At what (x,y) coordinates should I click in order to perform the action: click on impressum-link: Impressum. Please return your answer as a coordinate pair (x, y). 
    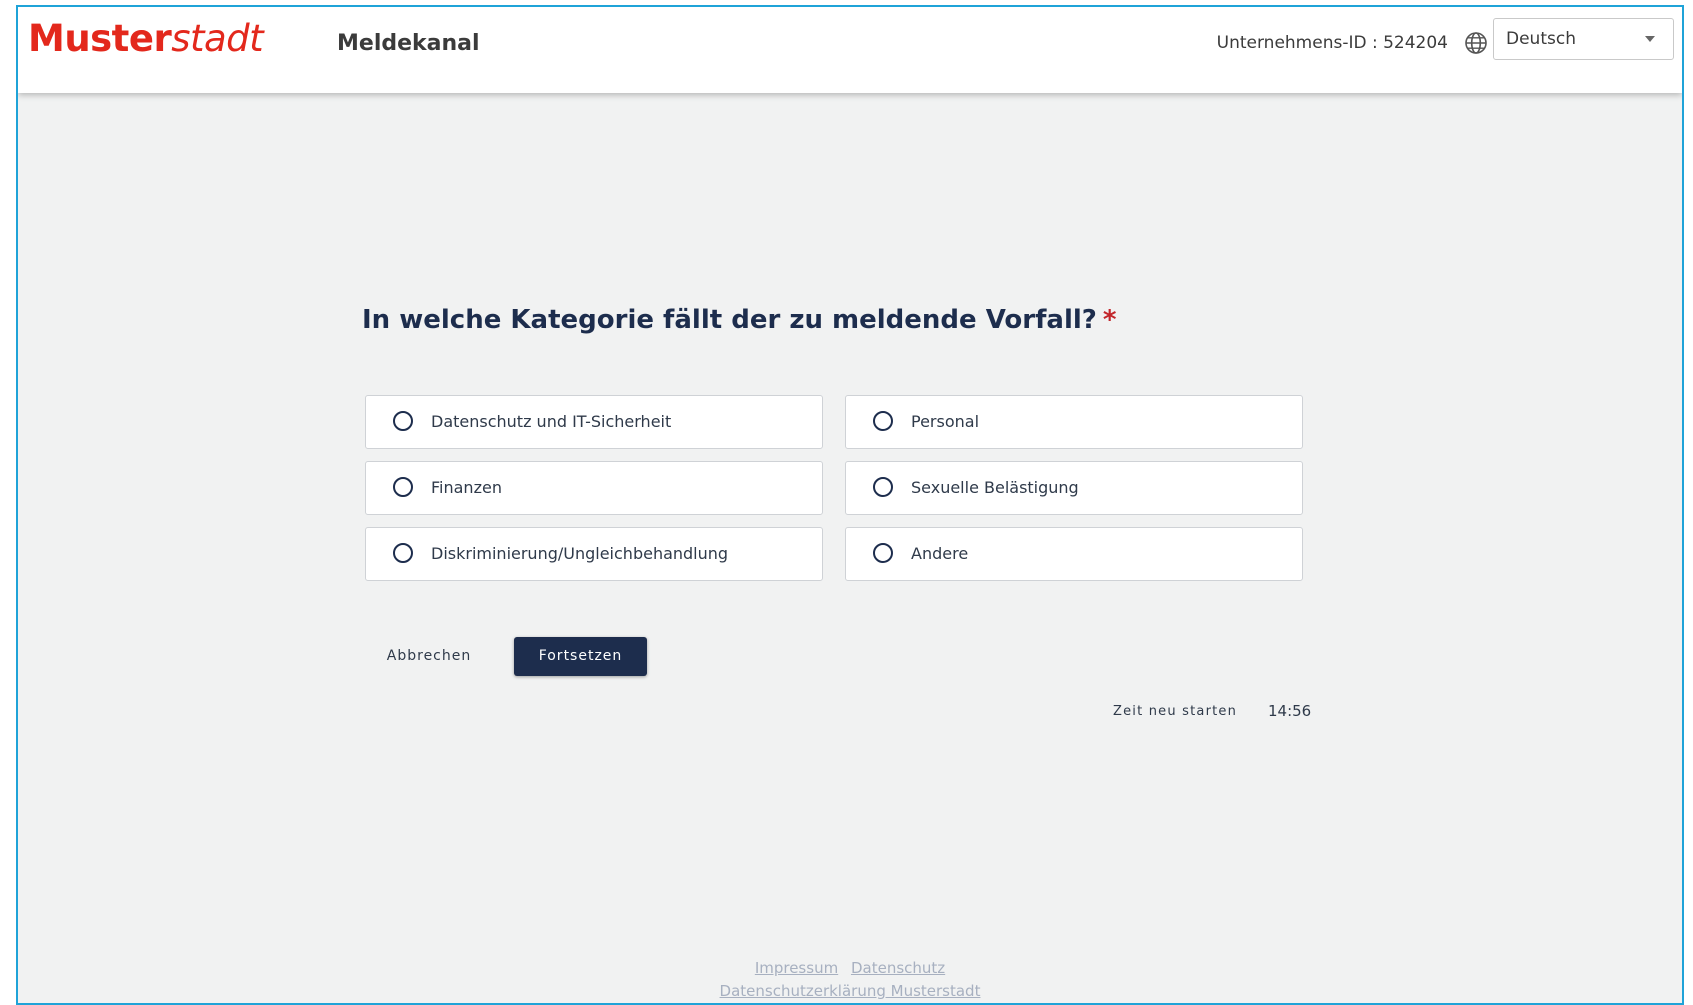
    Looking at the image, I should click on (796, 968).